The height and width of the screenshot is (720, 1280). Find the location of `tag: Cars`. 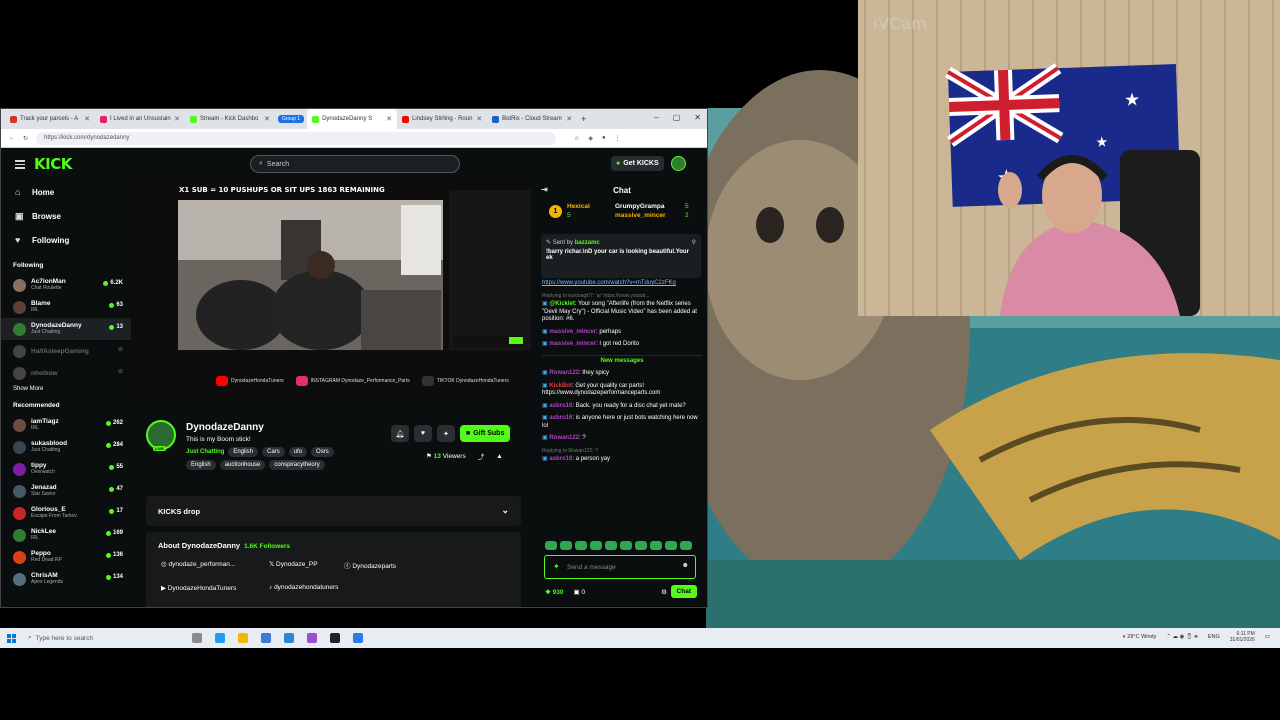

tag: Cars is located at coordinates (273, 452).